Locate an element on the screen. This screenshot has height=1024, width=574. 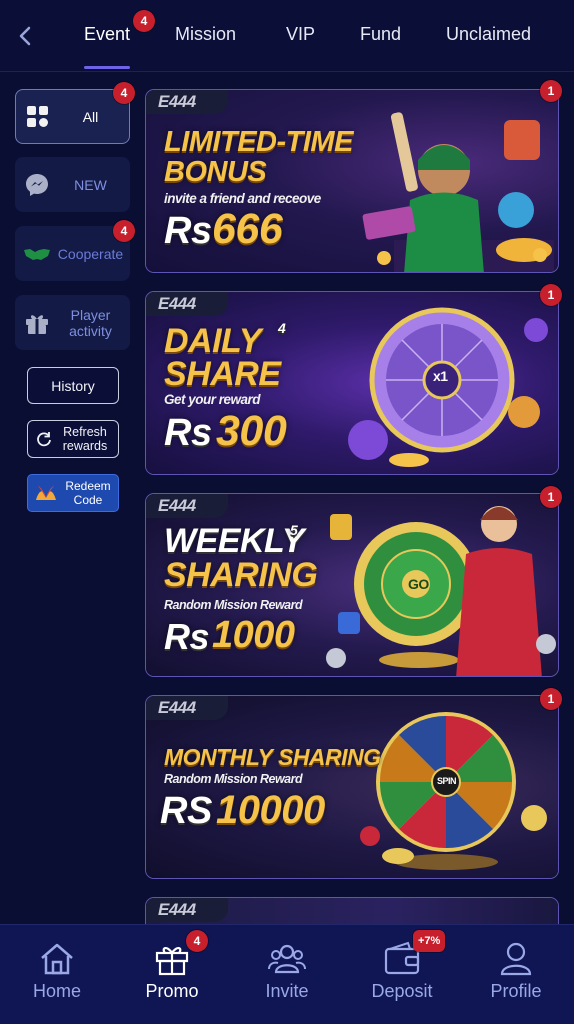
spin-wheel-illustration is located at coordinates (453, 791).